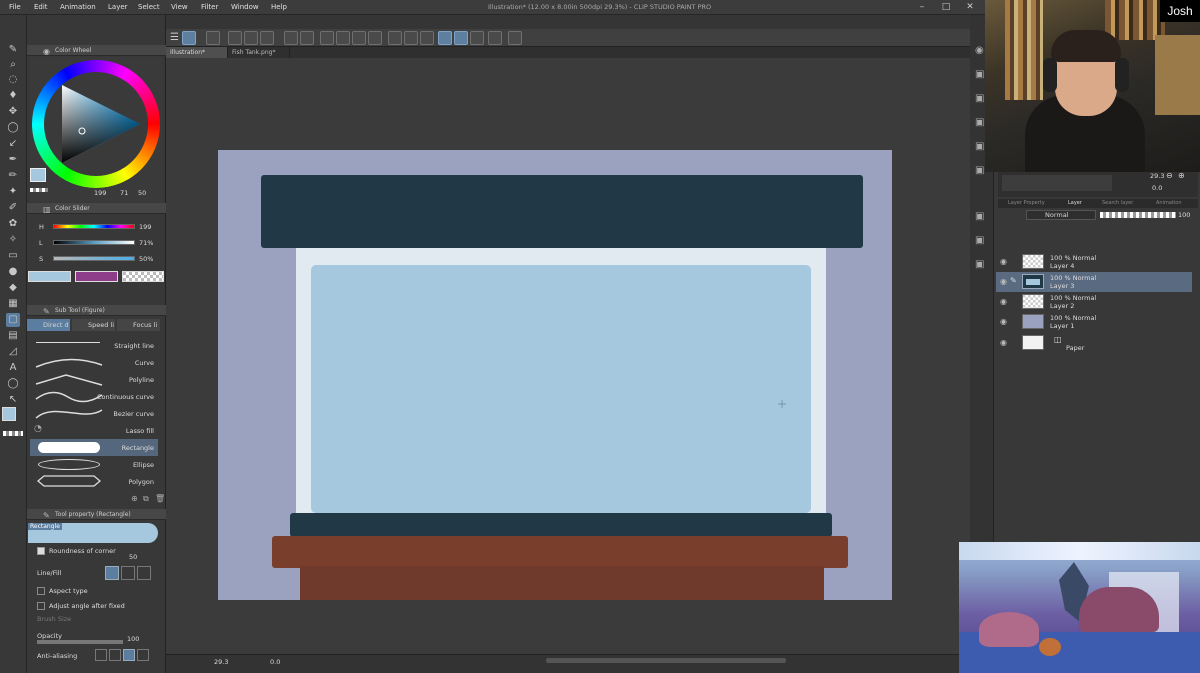  I want to click on sparkle-icon: ✧, so click(13, 240).